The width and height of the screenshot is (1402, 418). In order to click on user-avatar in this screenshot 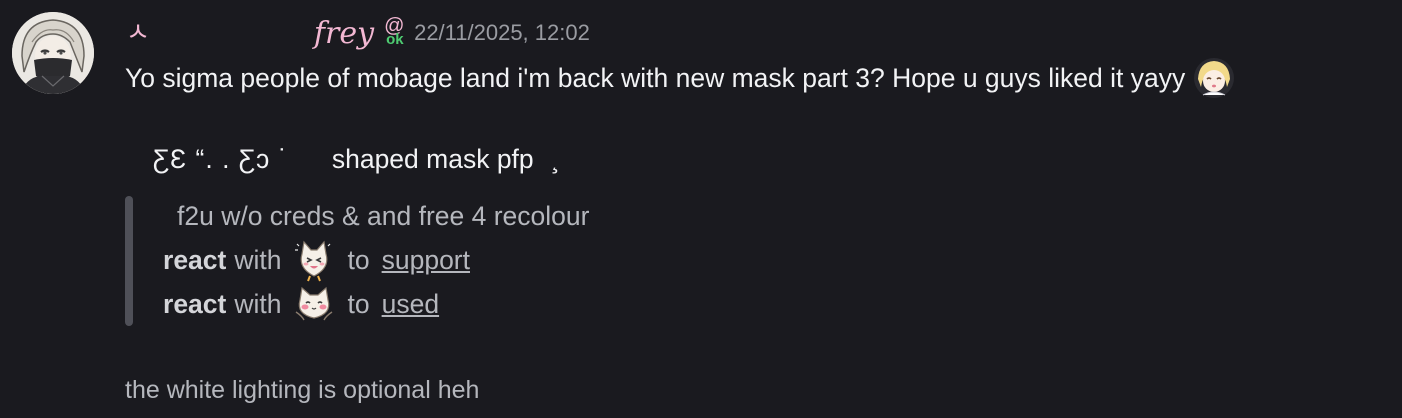, I will do `click(53, 53)`.